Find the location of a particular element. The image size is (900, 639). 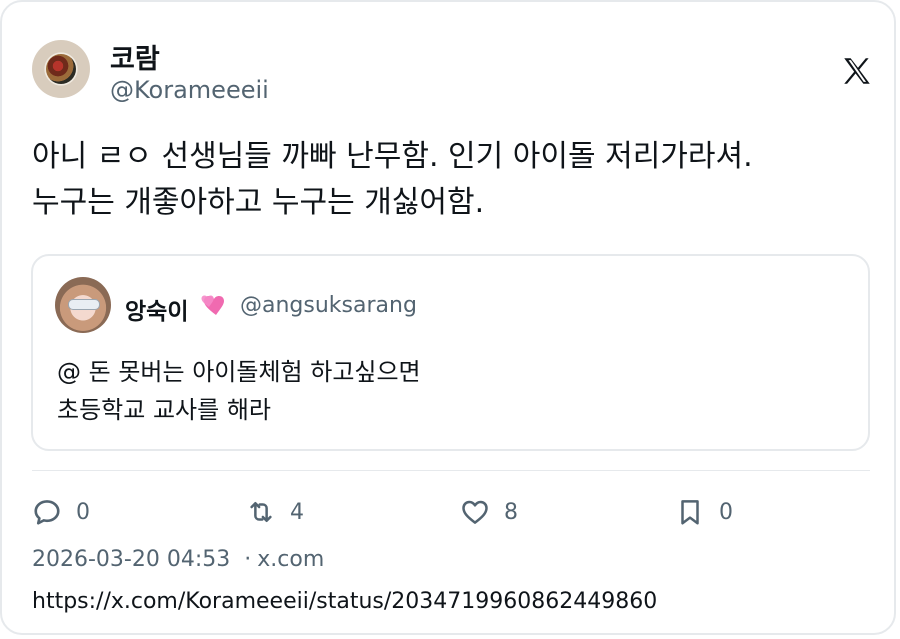

tweet-meta: 2026-03-20 04:53 · x.com is located at coordinates (178, 559).